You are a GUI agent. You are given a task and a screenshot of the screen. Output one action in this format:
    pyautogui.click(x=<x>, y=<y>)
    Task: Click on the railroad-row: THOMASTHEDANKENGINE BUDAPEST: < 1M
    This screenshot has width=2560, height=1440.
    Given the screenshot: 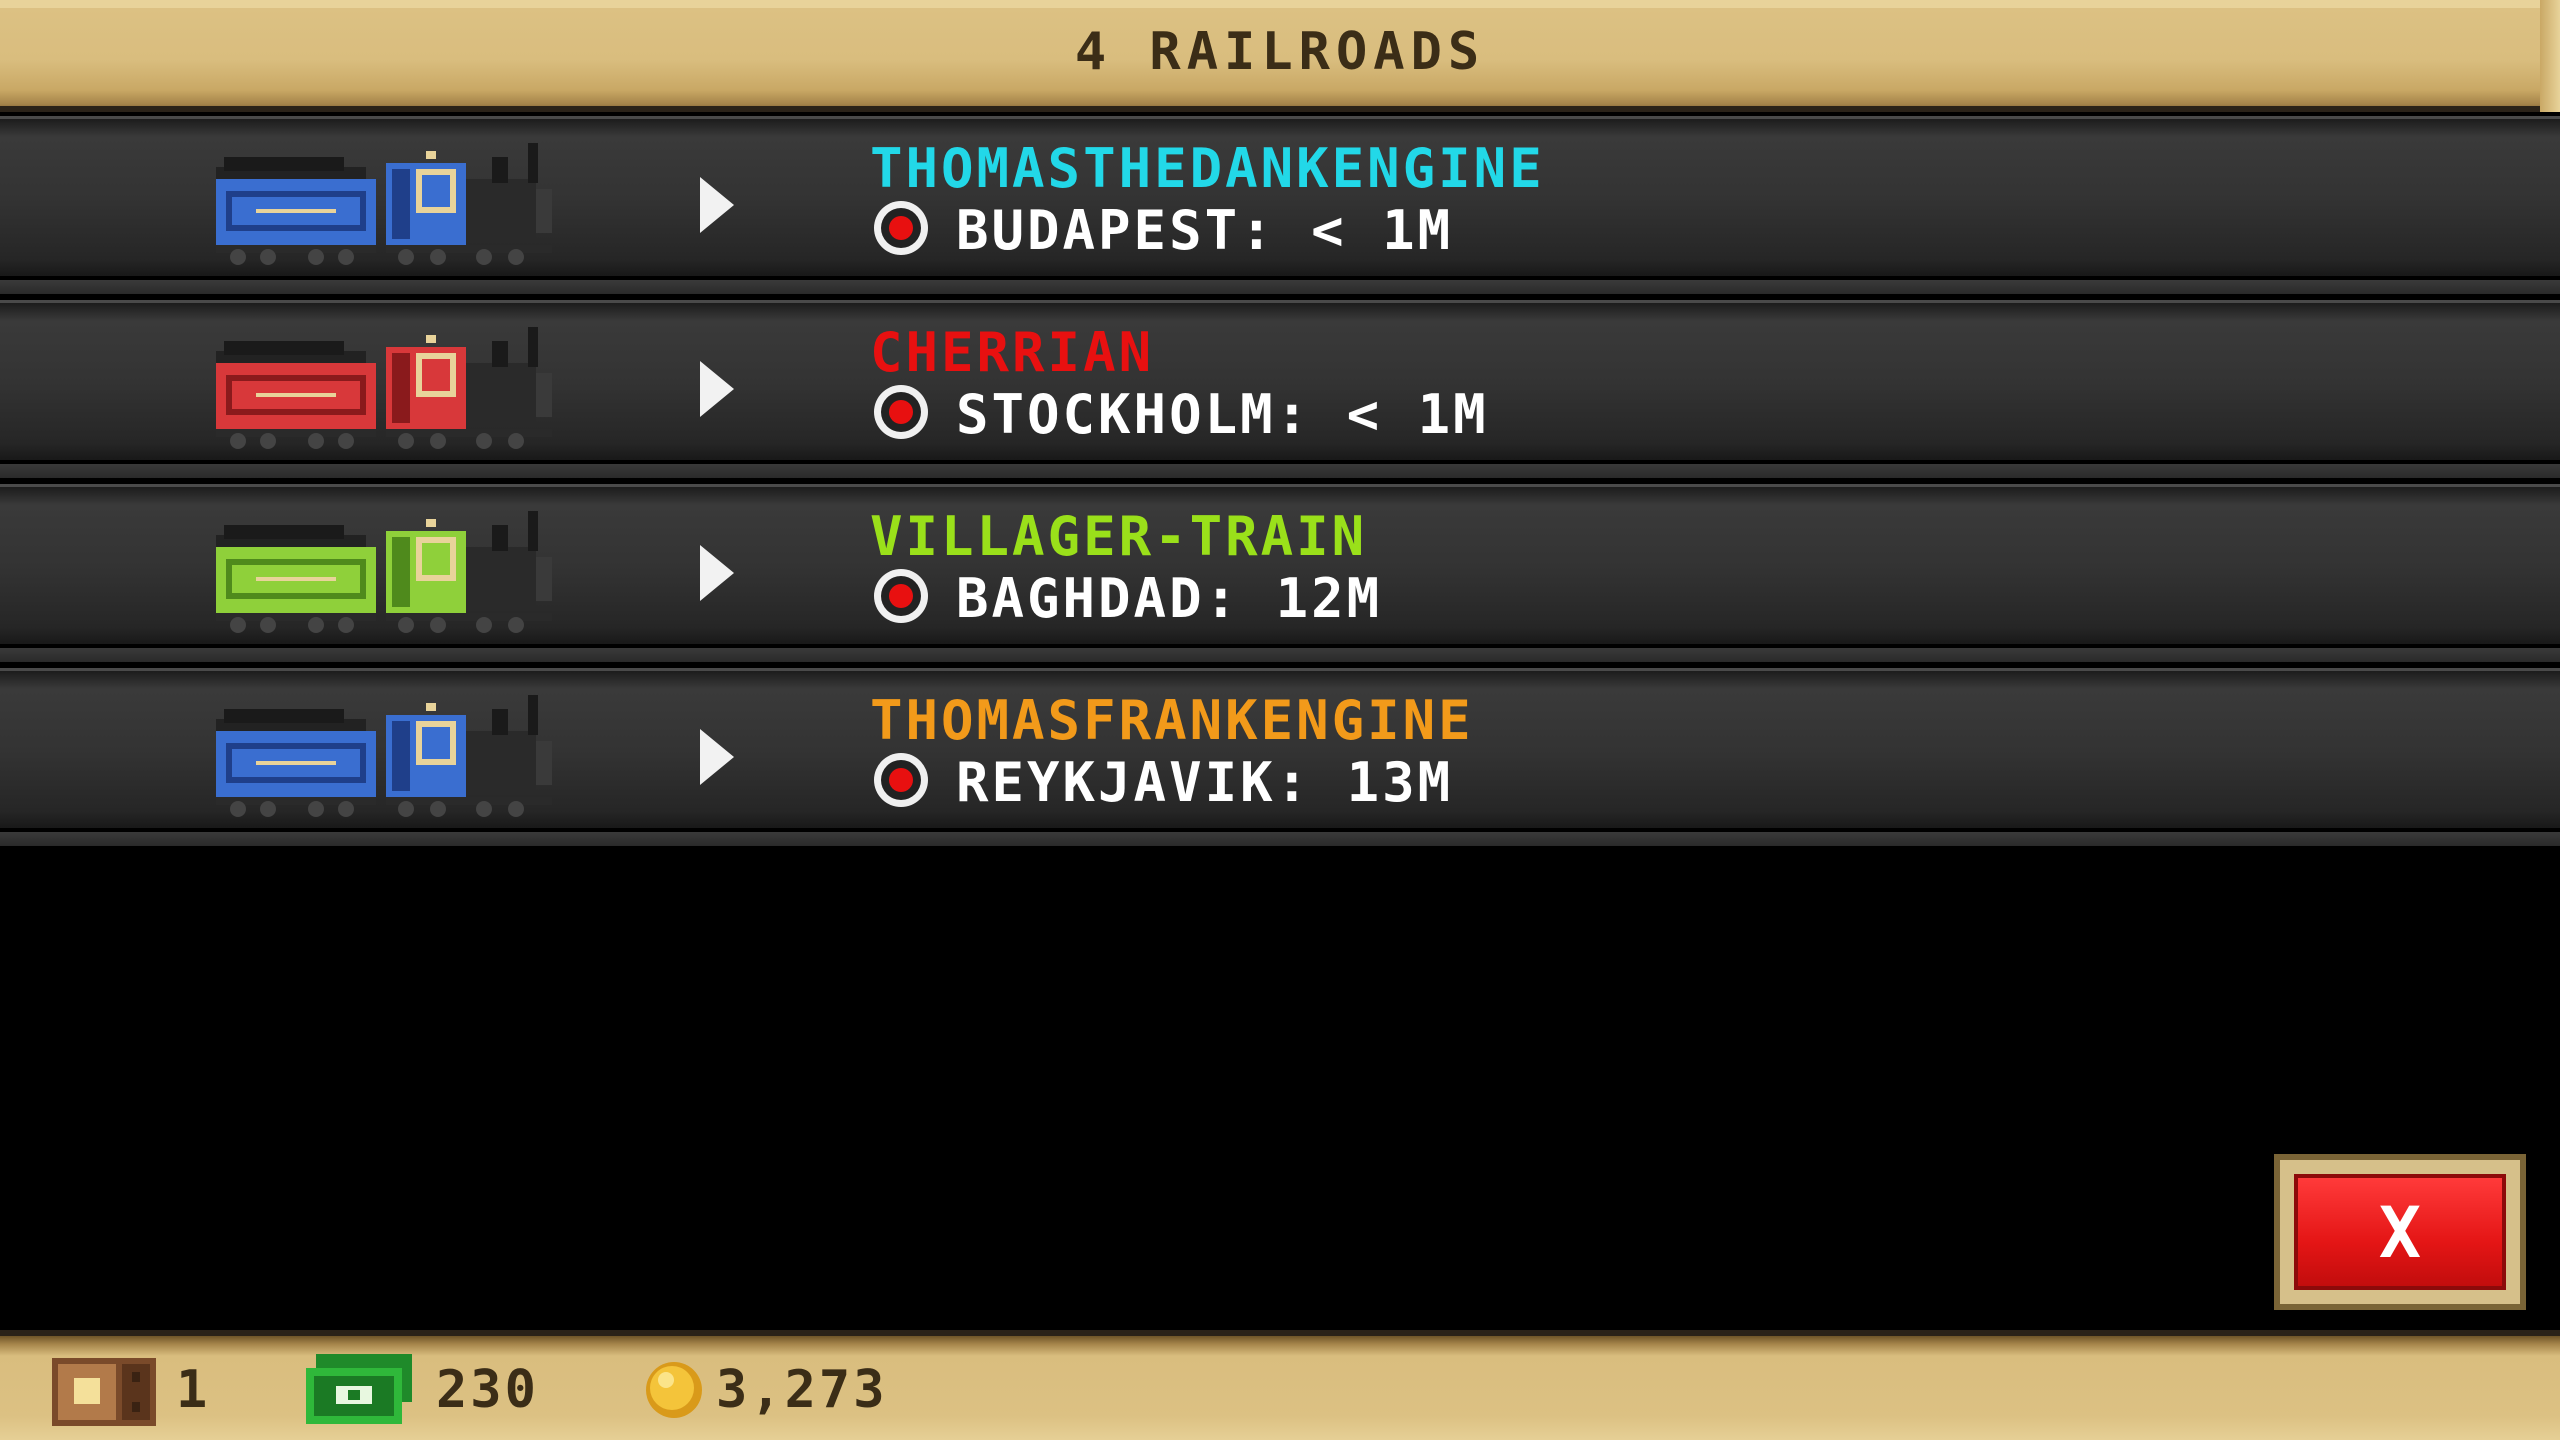 What is the action you would take?
    pyautogui.click(x=1280, y=205)
    